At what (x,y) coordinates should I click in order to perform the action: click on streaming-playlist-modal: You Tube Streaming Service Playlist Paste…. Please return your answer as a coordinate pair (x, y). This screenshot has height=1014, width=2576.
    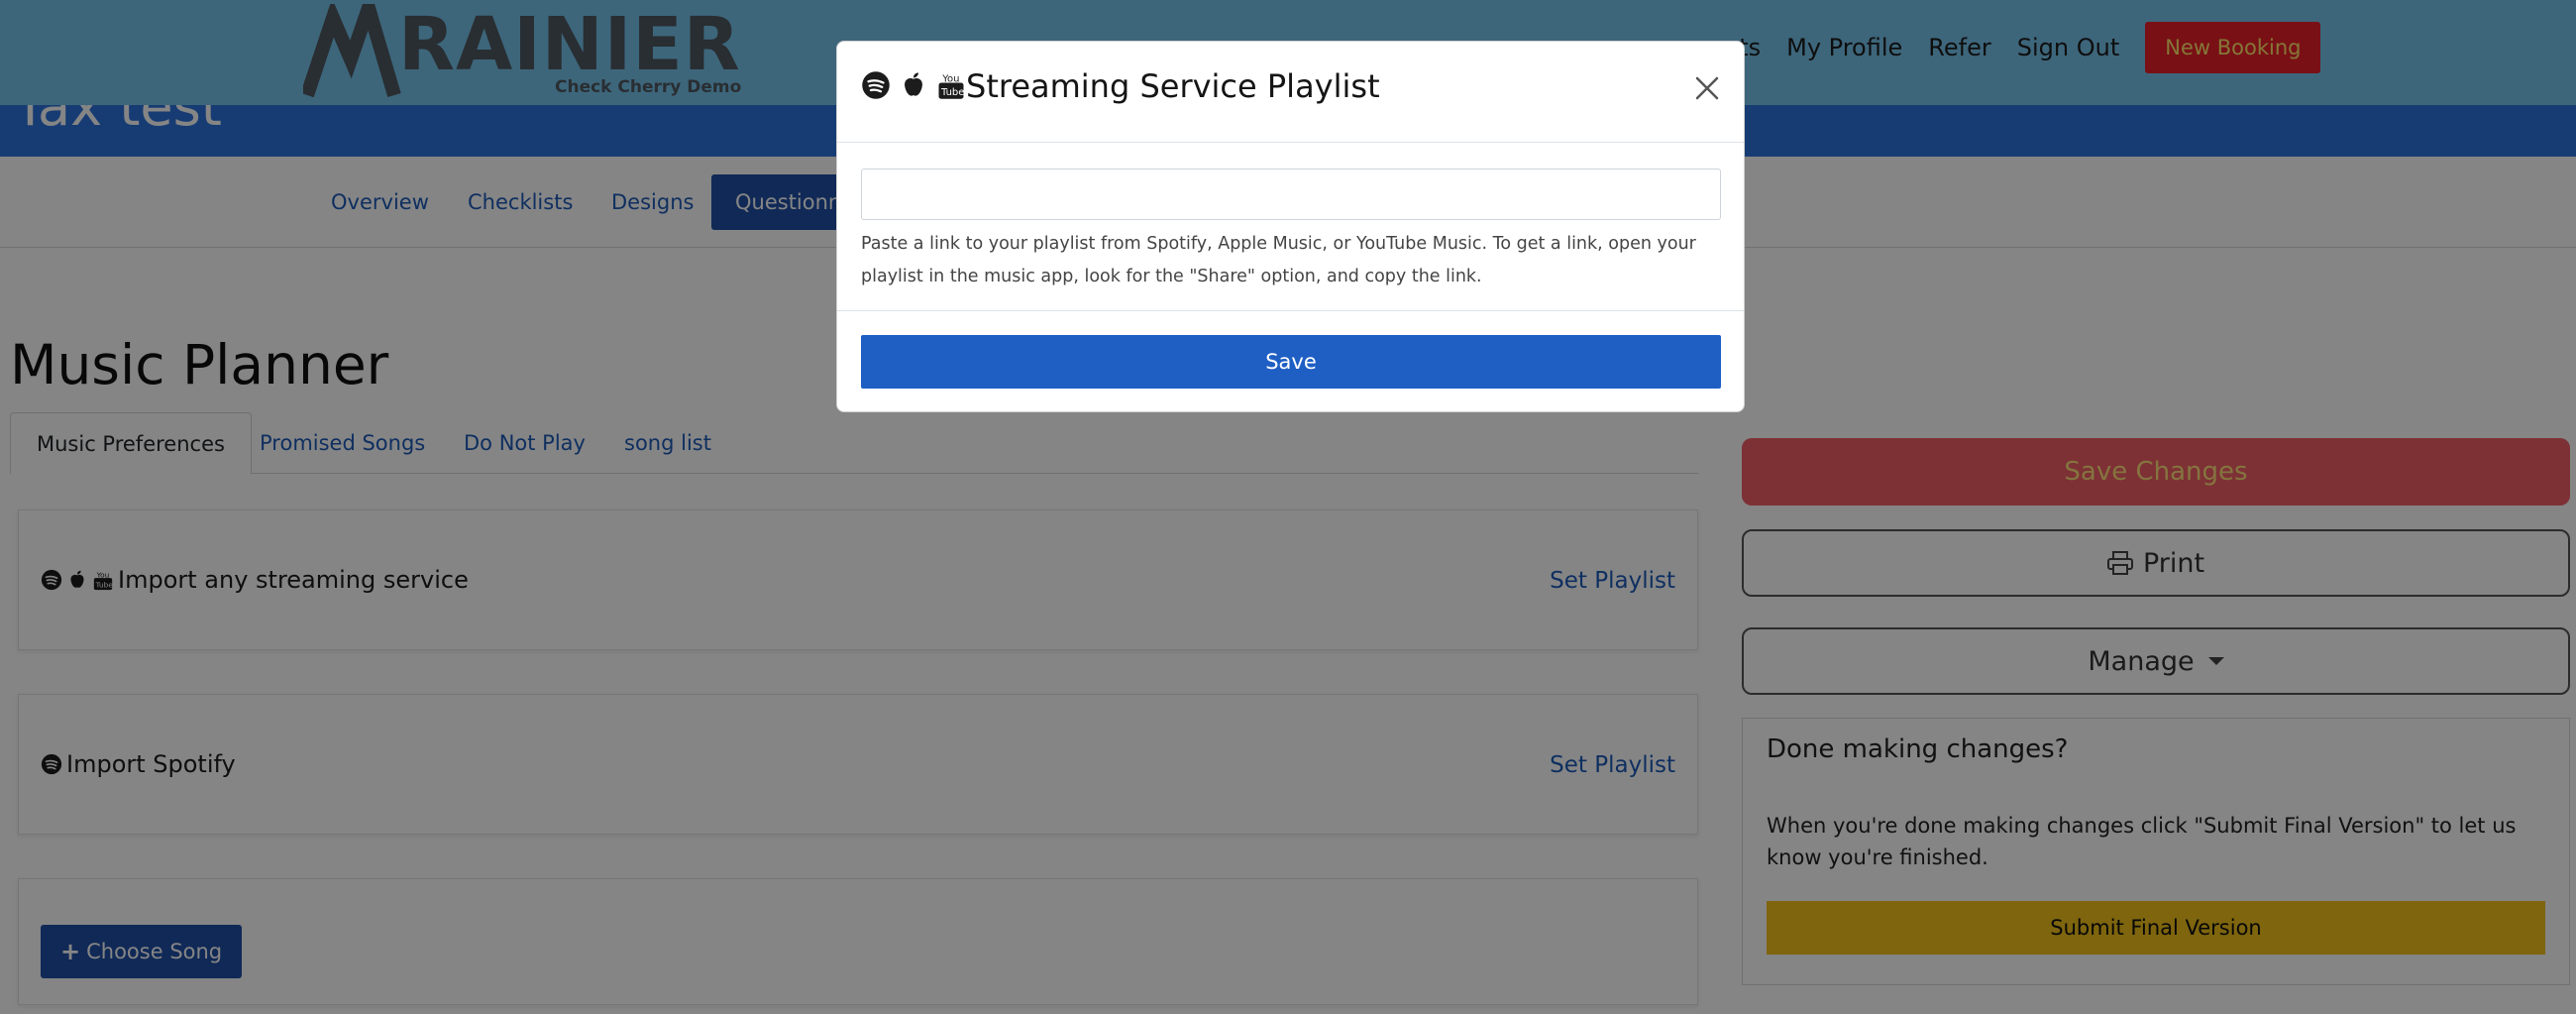
    Looking at the image, I should click on (1290, 226).